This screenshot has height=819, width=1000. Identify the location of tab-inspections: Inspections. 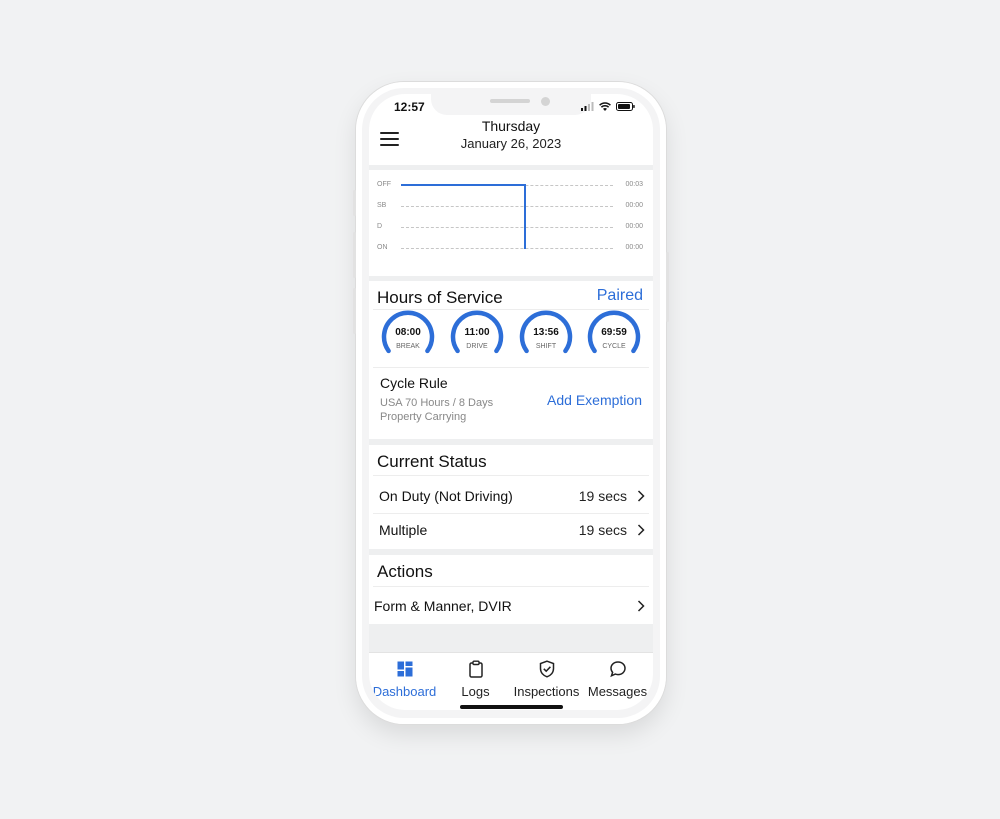
(546, 679).